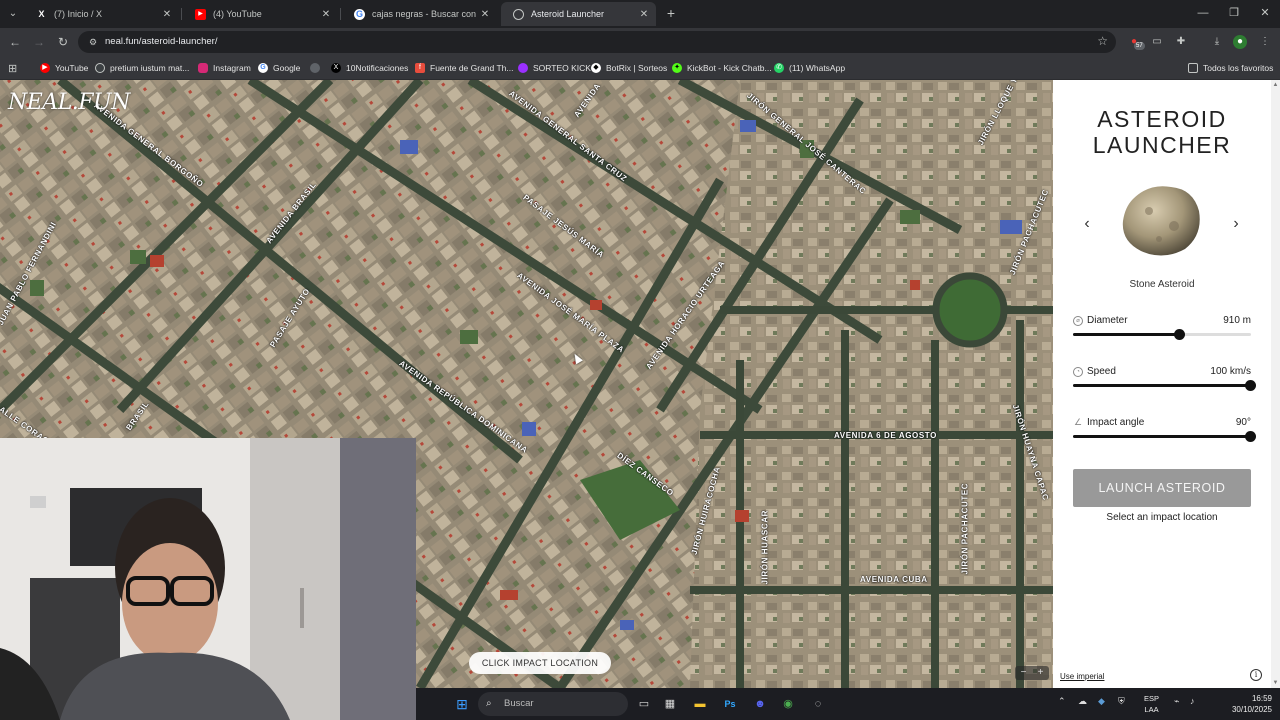 Image resolution: width=1280 pixels, height=720 pixels. Describe the element at coordinates (1234, 13) in the screenshot. I see `restore-icon: ❐` at that location.